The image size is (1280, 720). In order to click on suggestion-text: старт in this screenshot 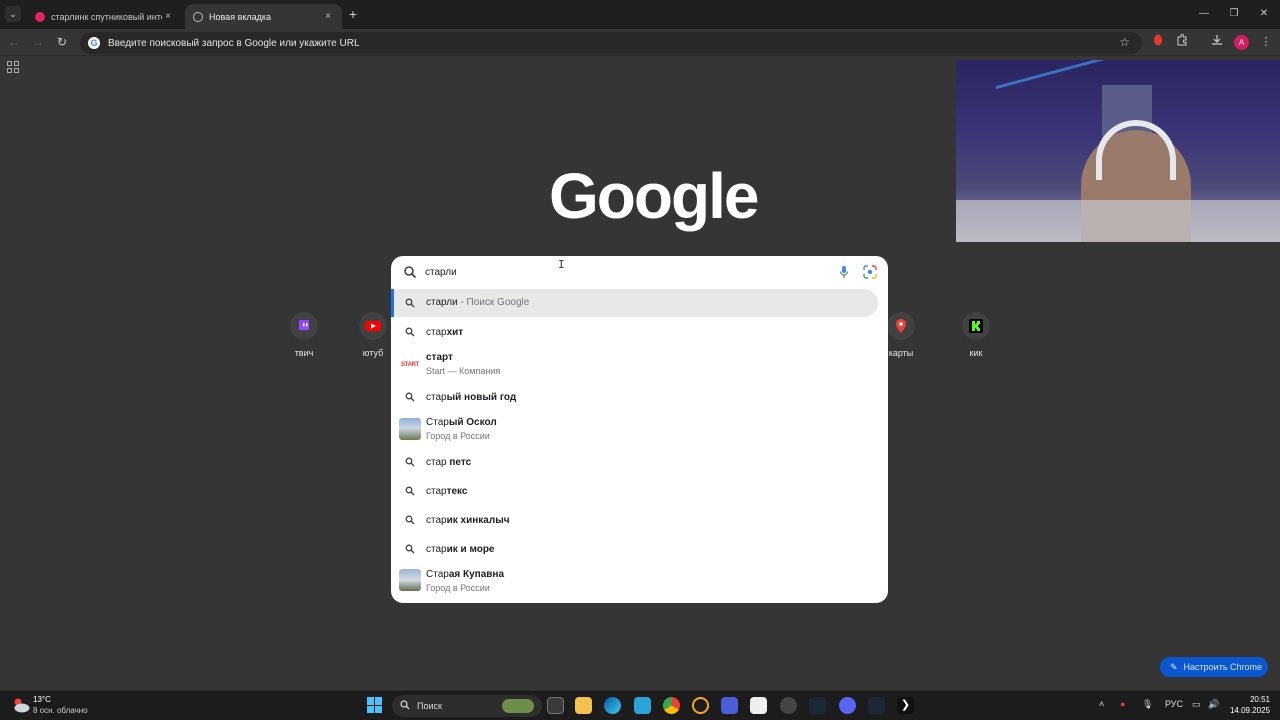, I will do `click(439, 357)`.